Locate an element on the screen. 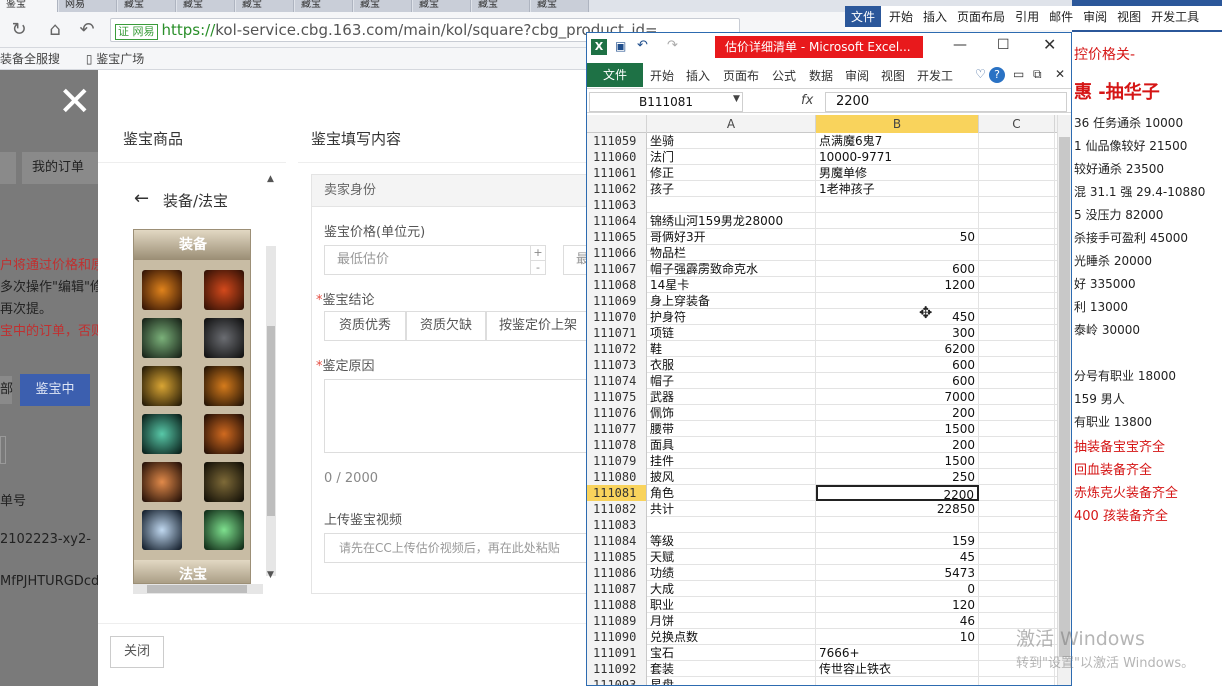  select-all-corner is located at coordinates (617, 124).